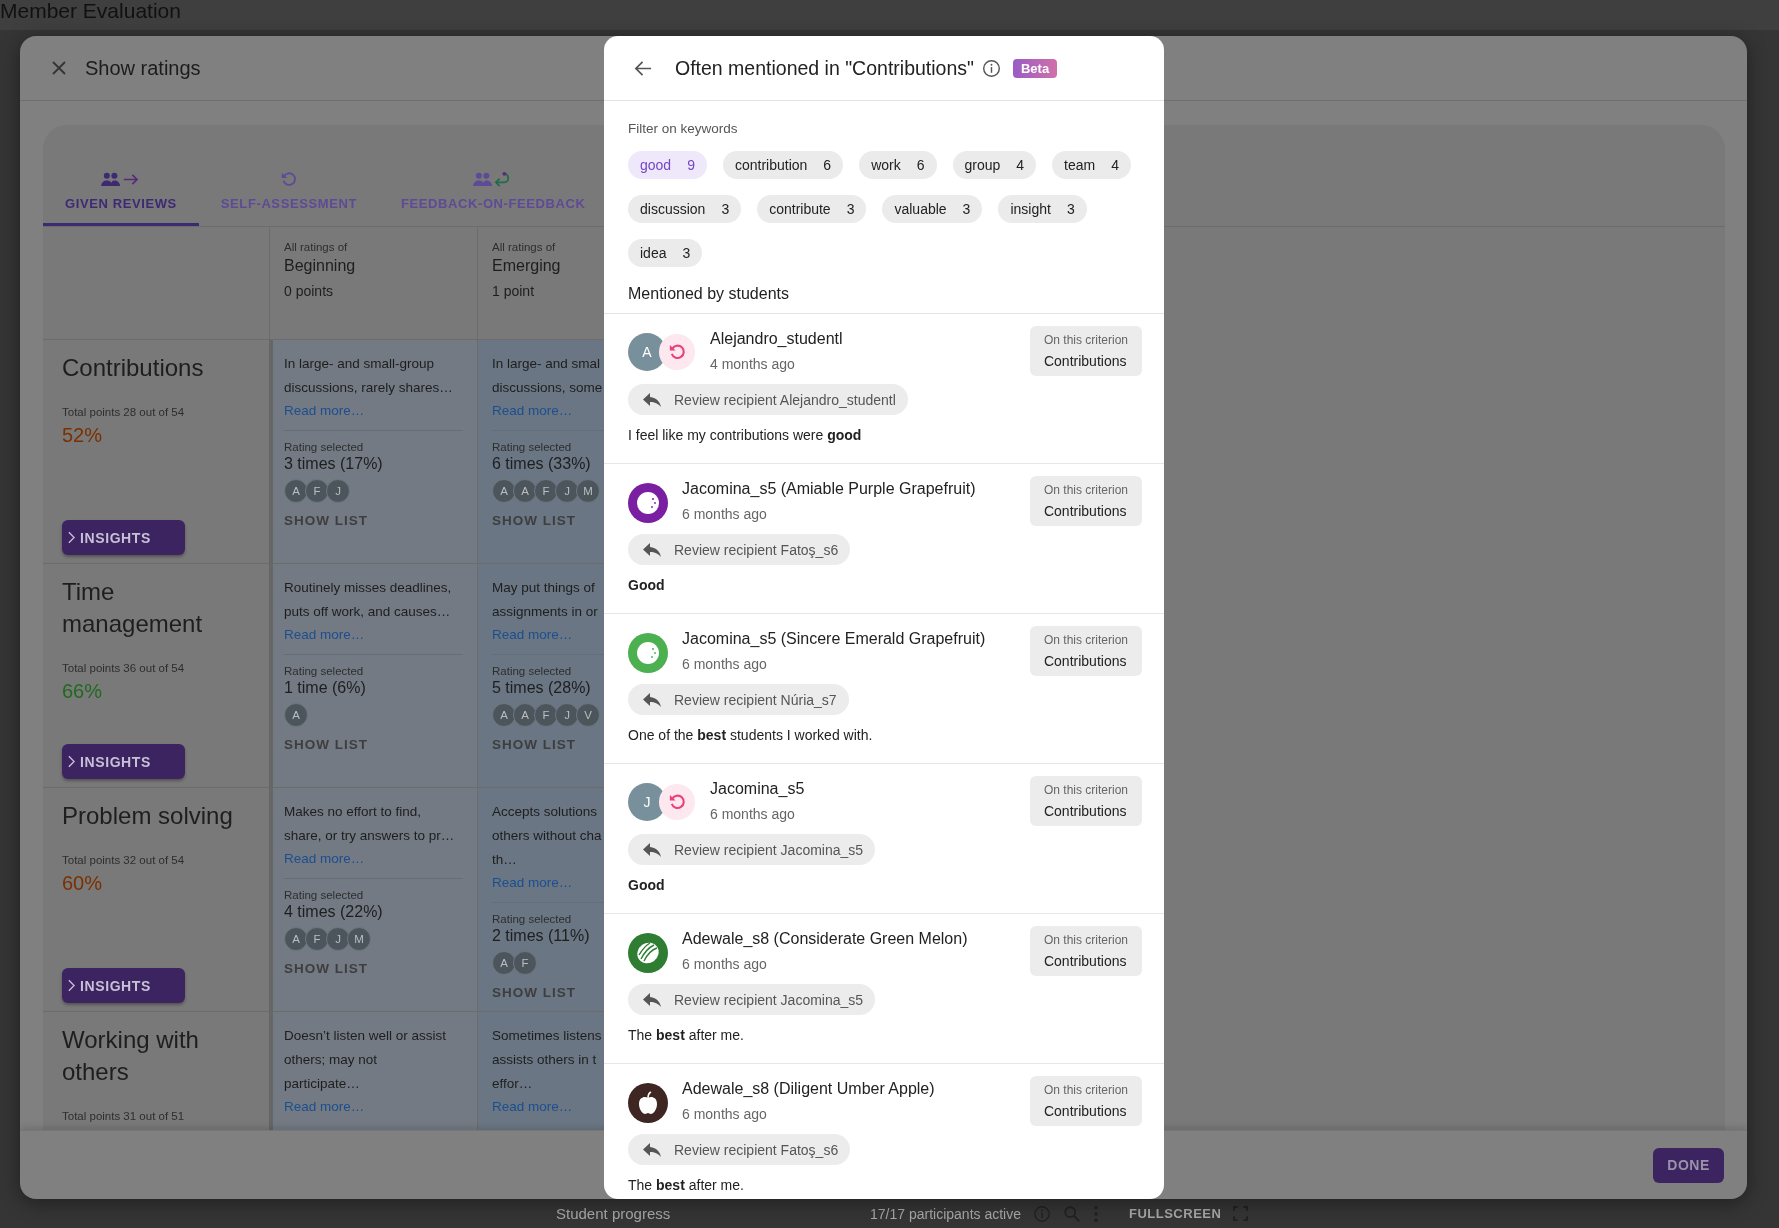 The height and width of the screenshot is (1228, 1779). Describe the element at coordinates (148, 816) in the screenshot. I see `criterion-name: Problem solving` at that location.